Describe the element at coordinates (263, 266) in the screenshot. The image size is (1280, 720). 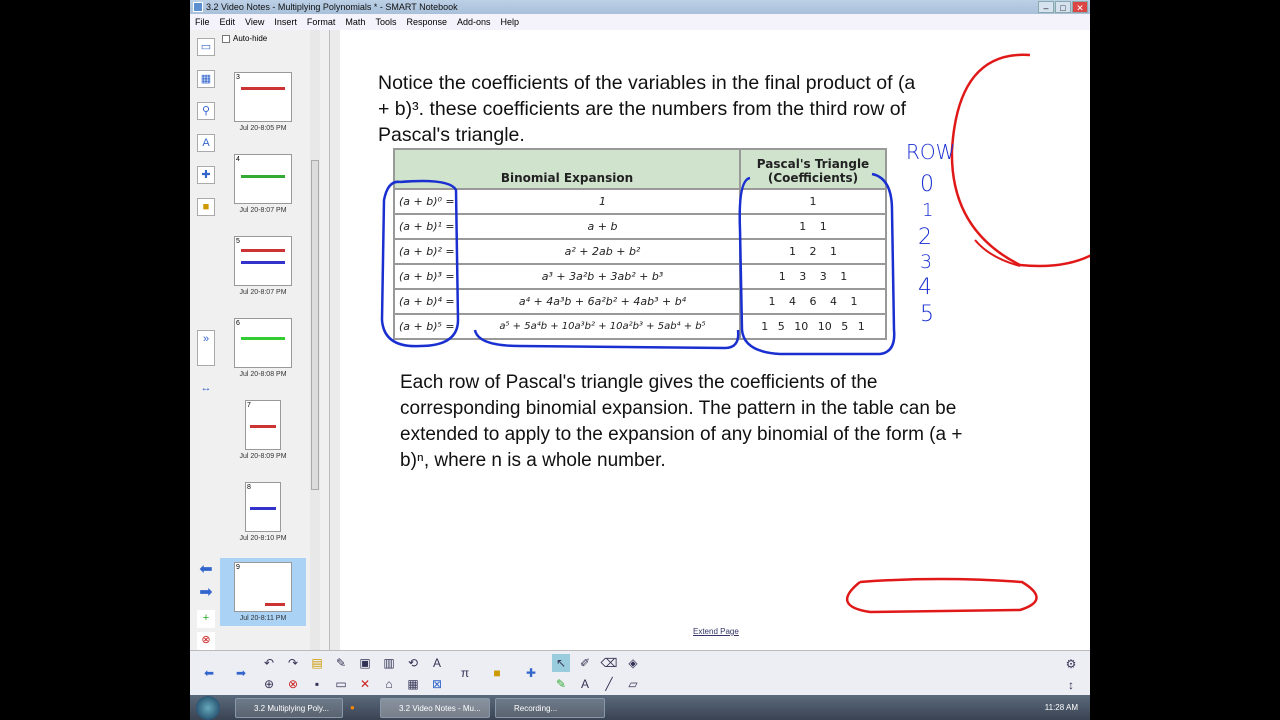
I see `page-thumbnail: 5 Jul 20-8:07 PM` at that location.